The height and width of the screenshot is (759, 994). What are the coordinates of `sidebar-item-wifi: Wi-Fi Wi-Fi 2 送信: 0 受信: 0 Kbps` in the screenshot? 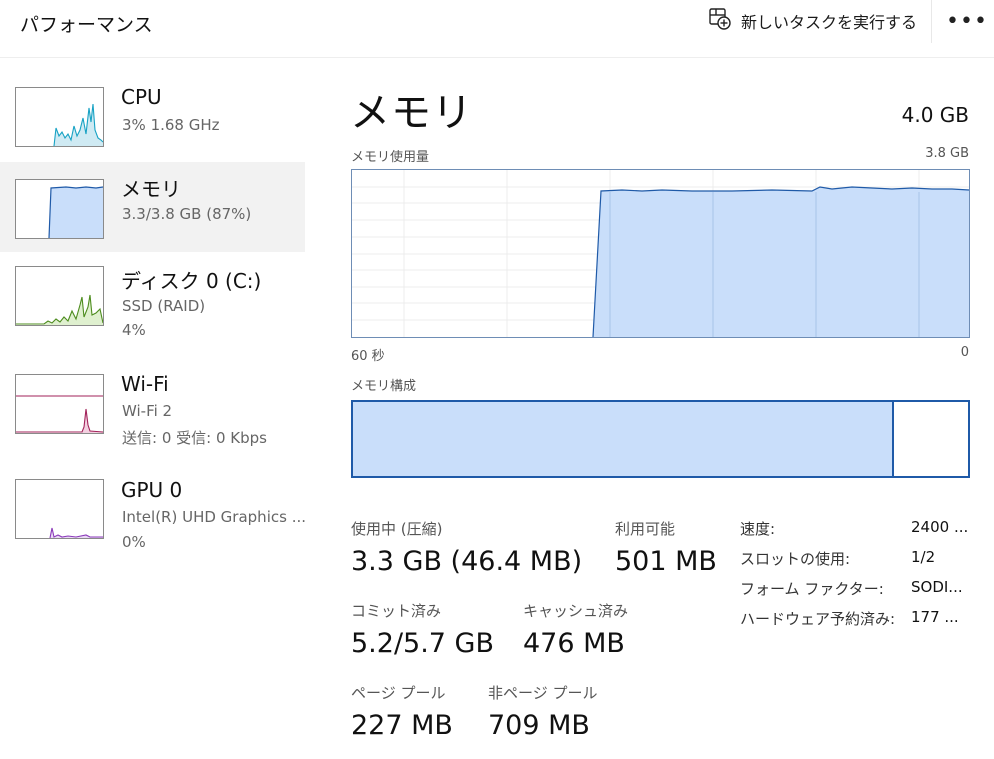 It's located at (152, 409).